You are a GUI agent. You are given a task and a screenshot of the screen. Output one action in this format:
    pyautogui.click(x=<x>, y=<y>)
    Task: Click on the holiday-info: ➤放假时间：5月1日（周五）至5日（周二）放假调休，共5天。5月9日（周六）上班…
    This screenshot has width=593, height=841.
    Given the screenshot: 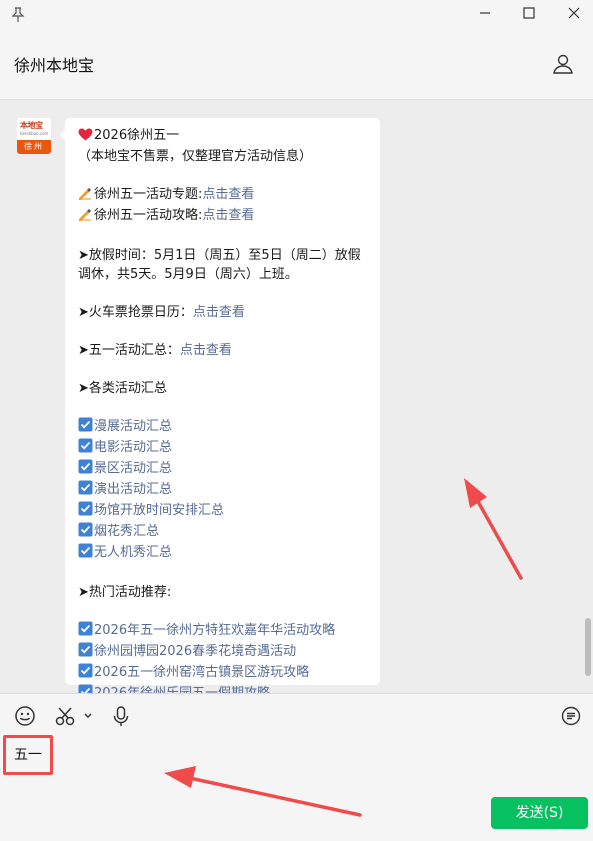 What is the action you would take?
    pyautogui.click(x=219, y=265)
    